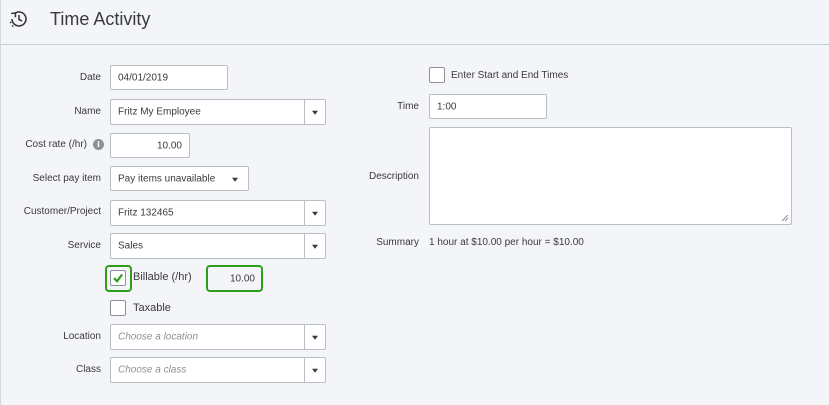  I want to click on billable-rate-field: 10.00, so click(234, 278).